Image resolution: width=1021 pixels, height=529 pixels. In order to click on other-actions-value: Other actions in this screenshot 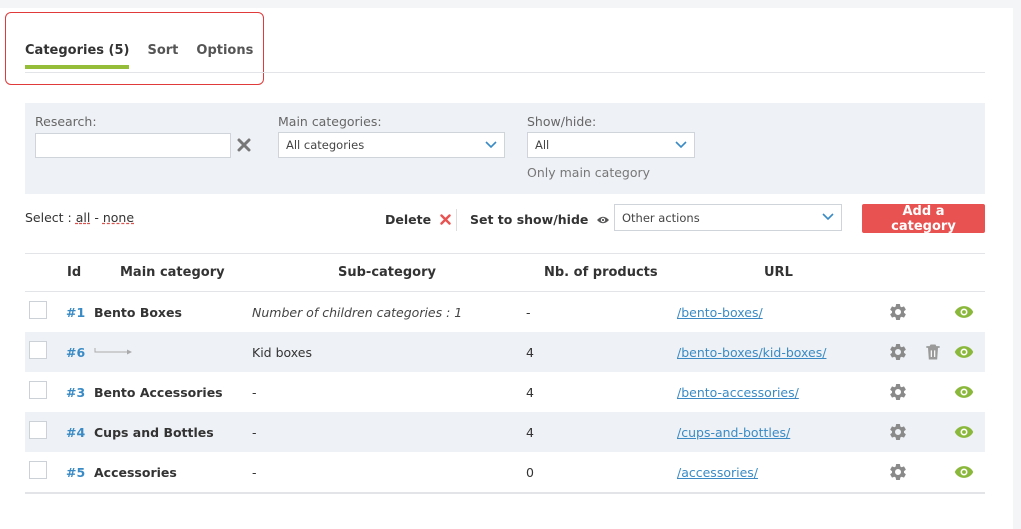, I will do `click(661, 217)`.